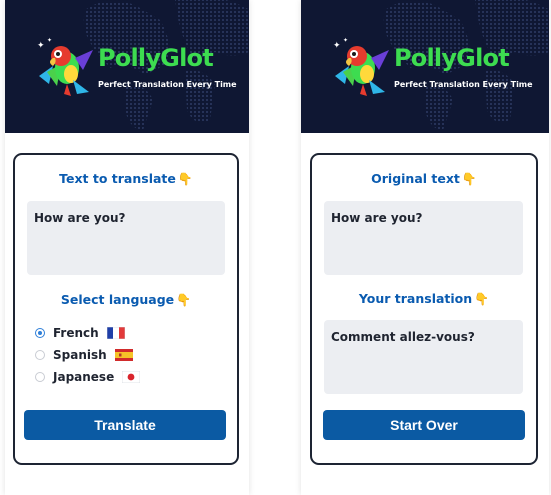  I want to click on language-option-japanese: Japanese, so click(88, 377).